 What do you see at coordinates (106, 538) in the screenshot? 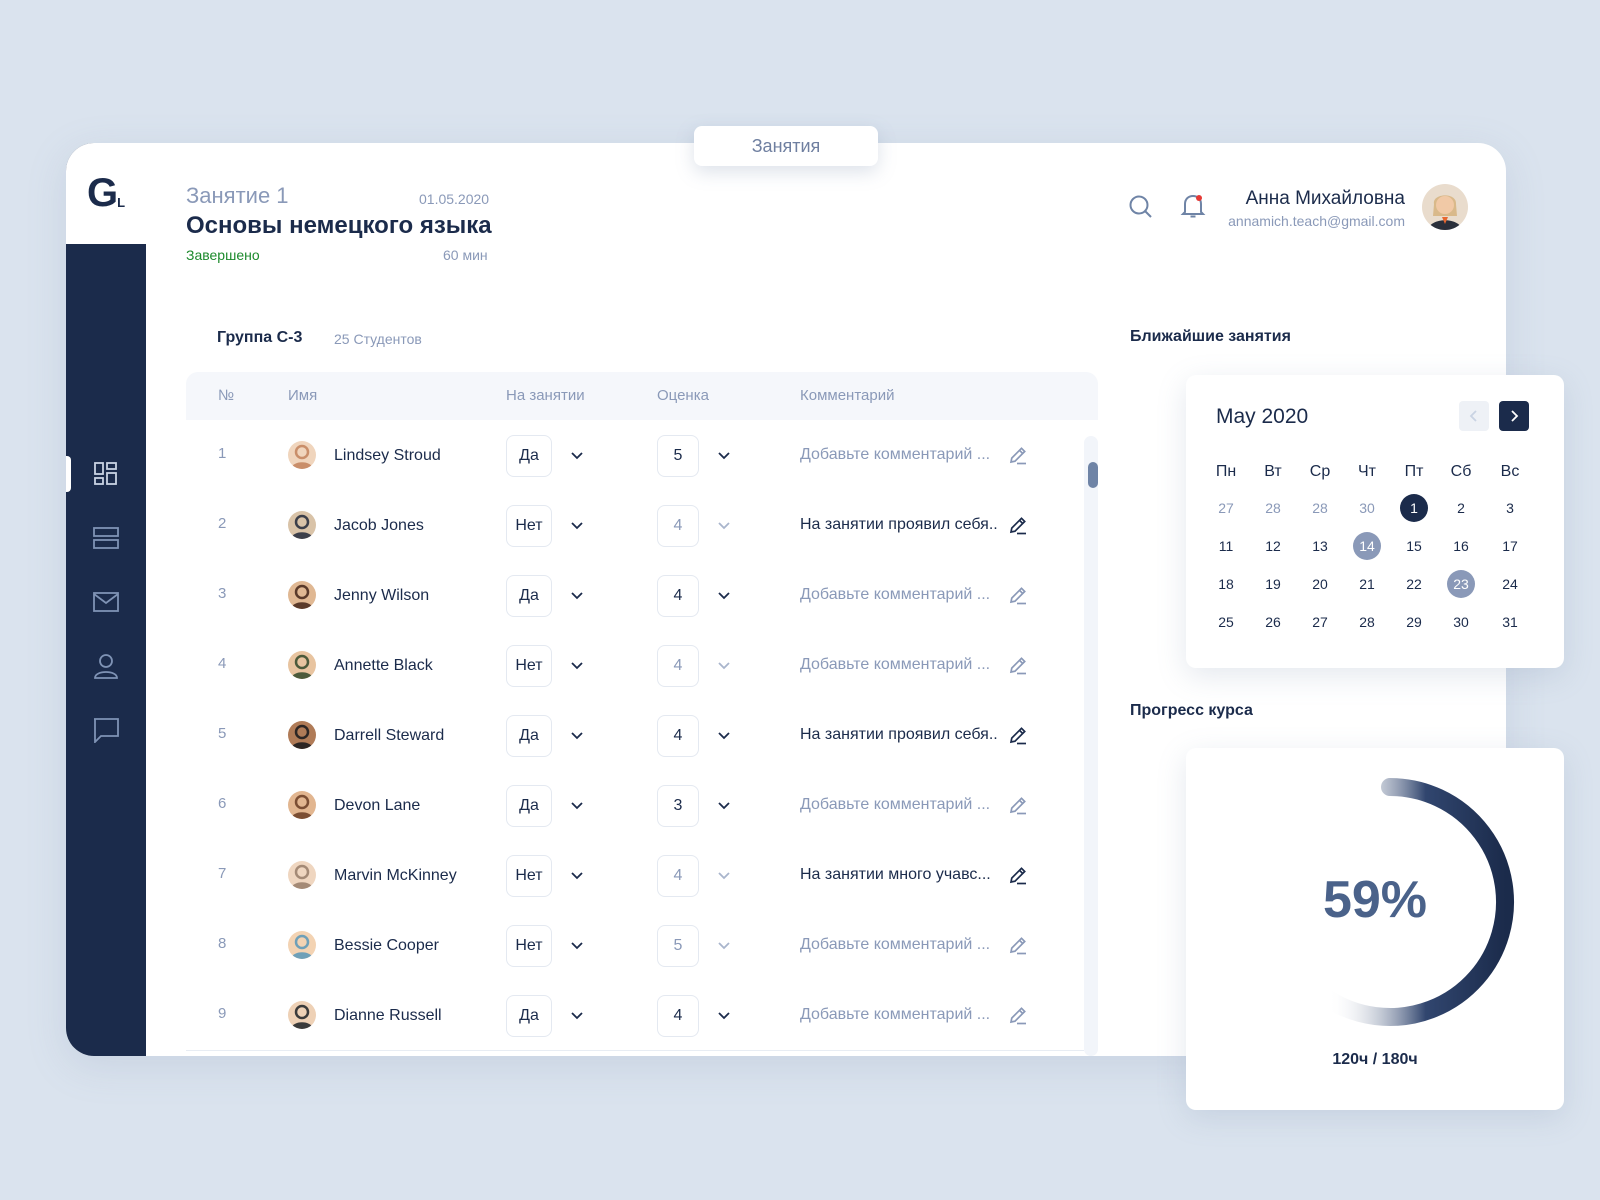
I see `sidebar-item-list` at bounding box center [106, 538].